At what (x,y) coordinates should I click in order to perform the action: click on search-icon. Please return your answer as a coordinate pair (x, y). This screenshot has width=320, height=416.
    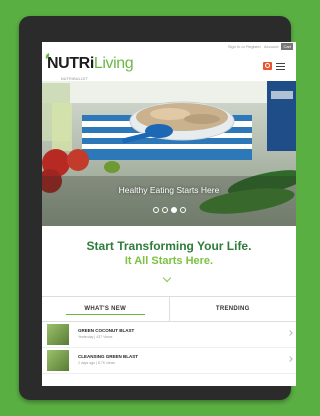
    Looking at the image, I should click on (267, 66).